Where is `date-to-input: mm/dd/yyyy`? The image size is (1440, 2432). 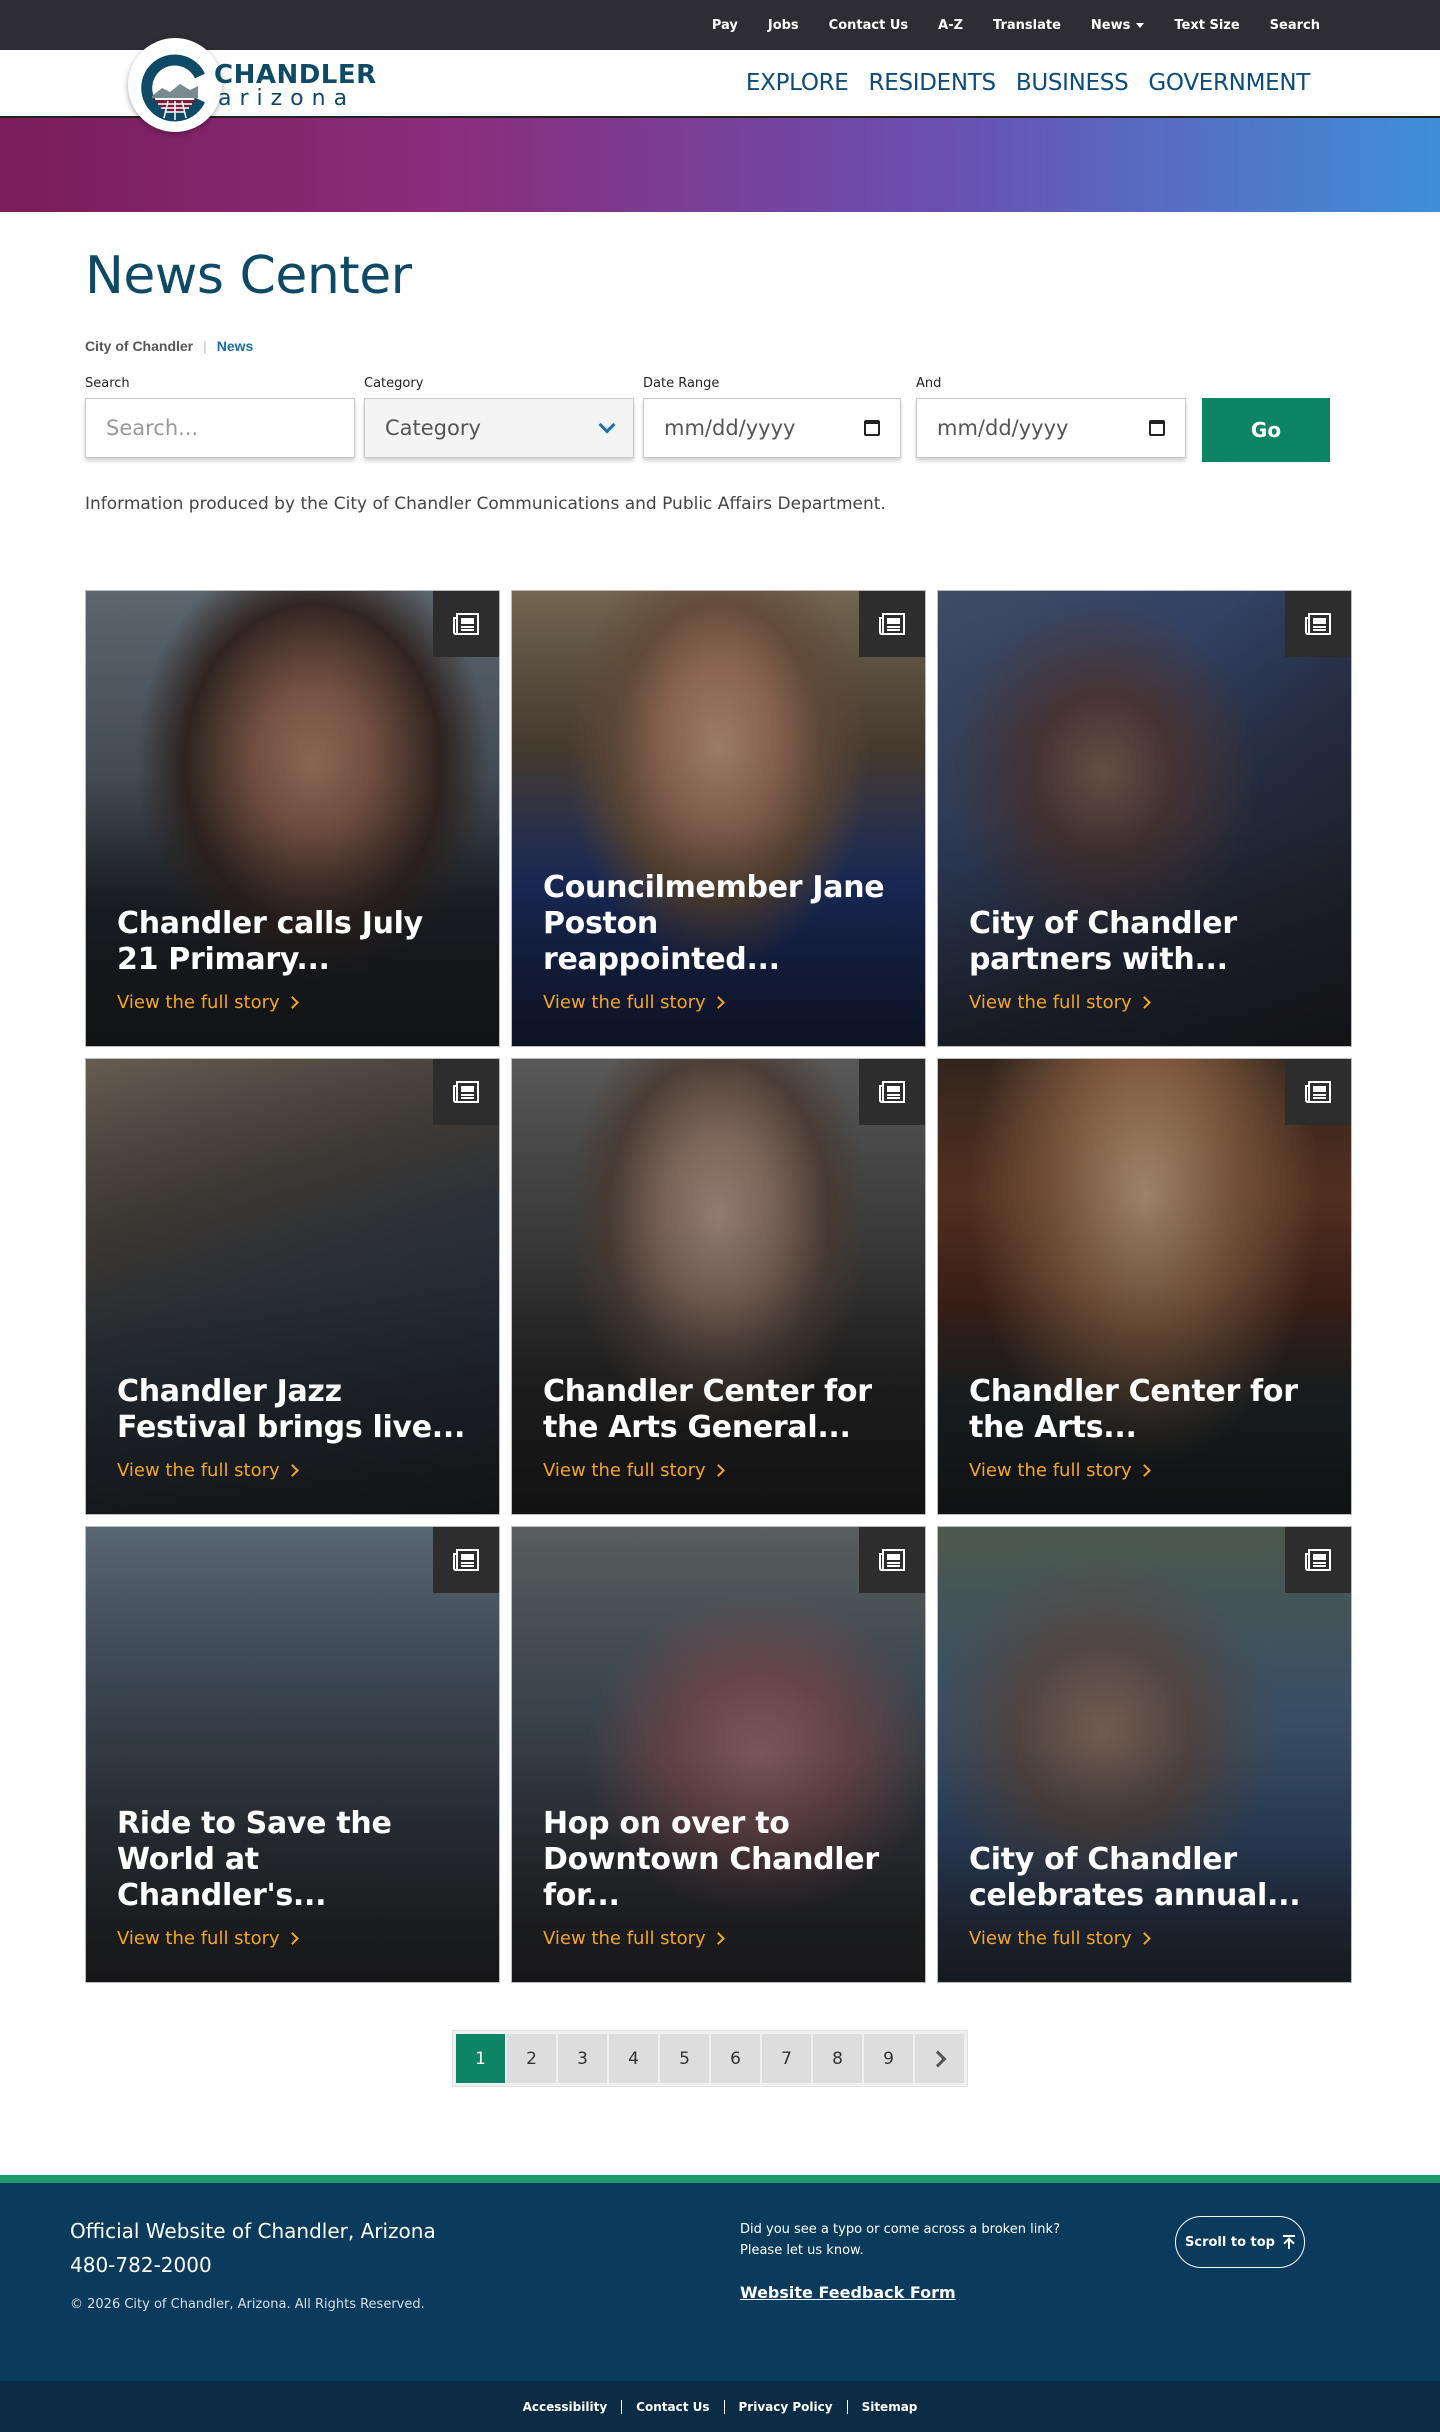 date-to-input: mm/dd/yyyy is located at coordinates (1051, 428).